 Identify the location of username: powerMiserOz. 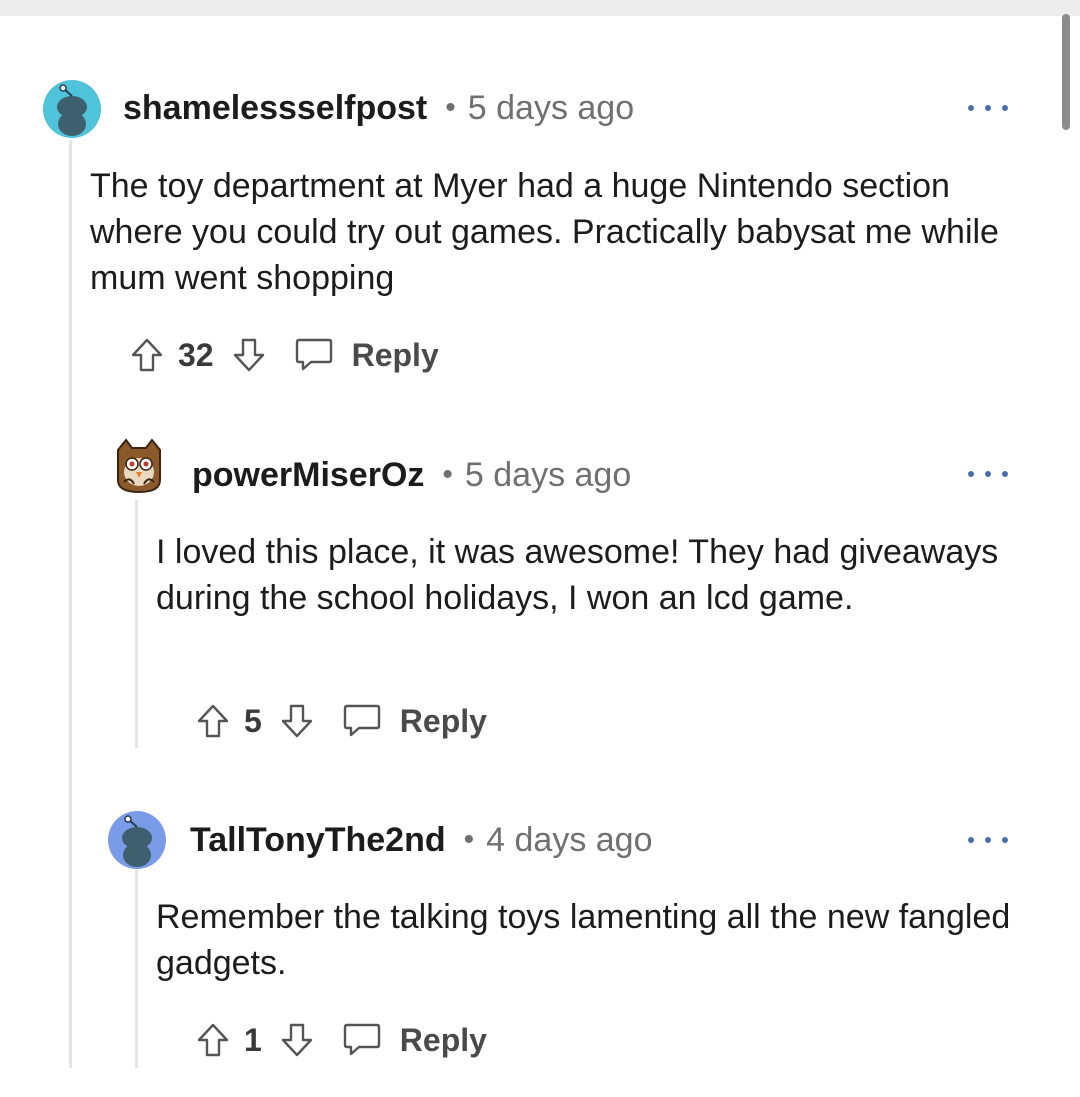
(308, 475).